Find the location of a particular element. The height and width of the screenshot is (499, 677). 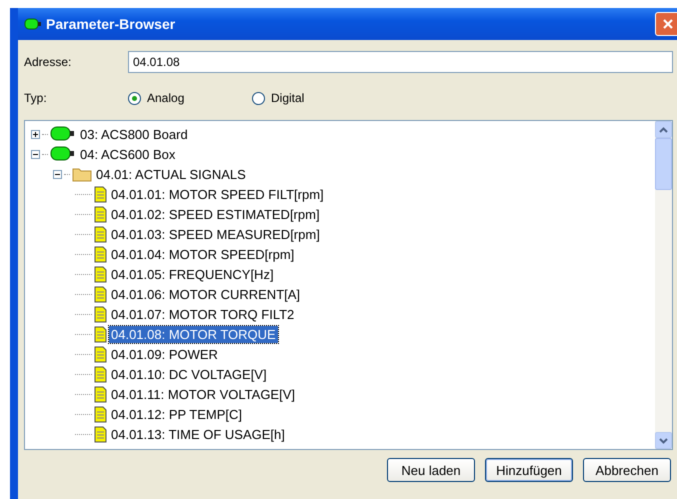

window-title: Parameter-Browser is located at coordinates (111, 24).